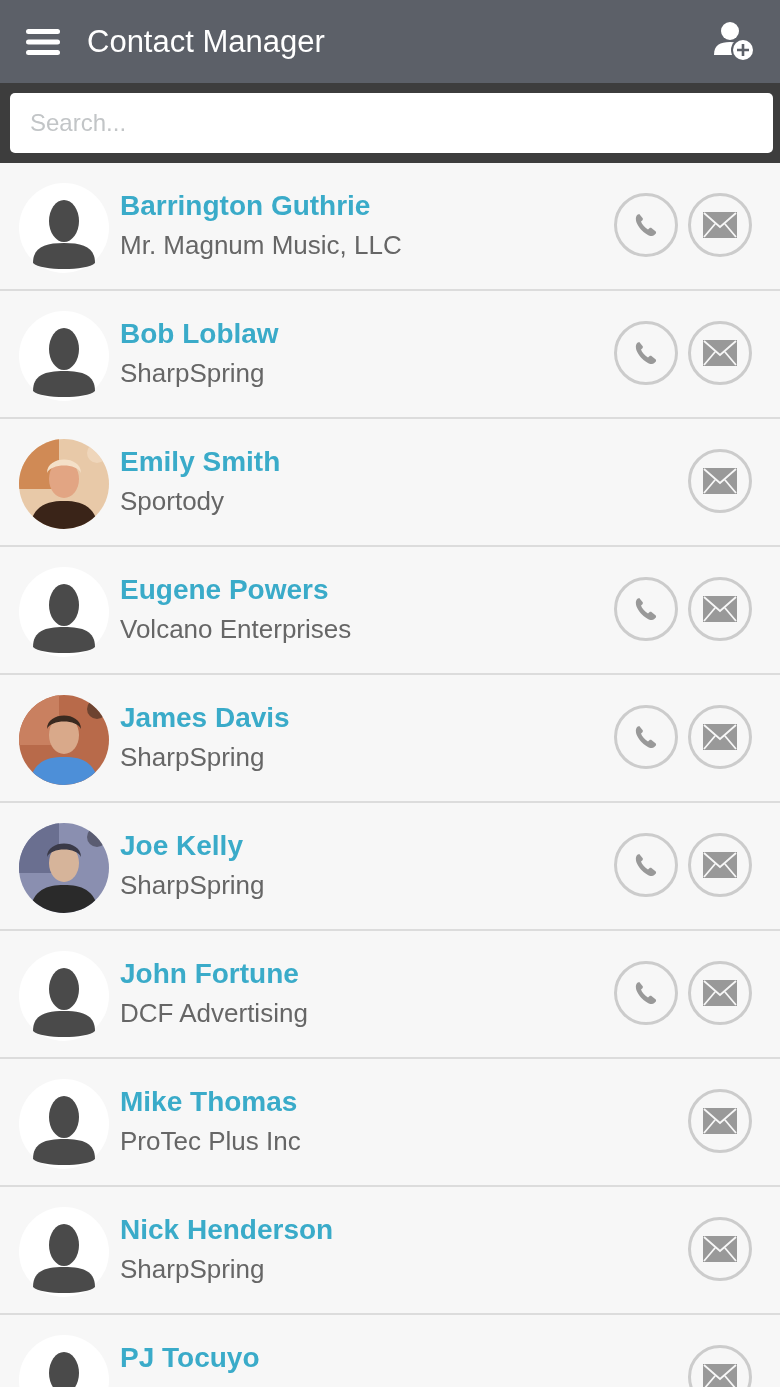 Image resolution: width=780 pixels, height=1387 pixels. I want to click on contact-name: Mike Thomas, so click(209, 1102).